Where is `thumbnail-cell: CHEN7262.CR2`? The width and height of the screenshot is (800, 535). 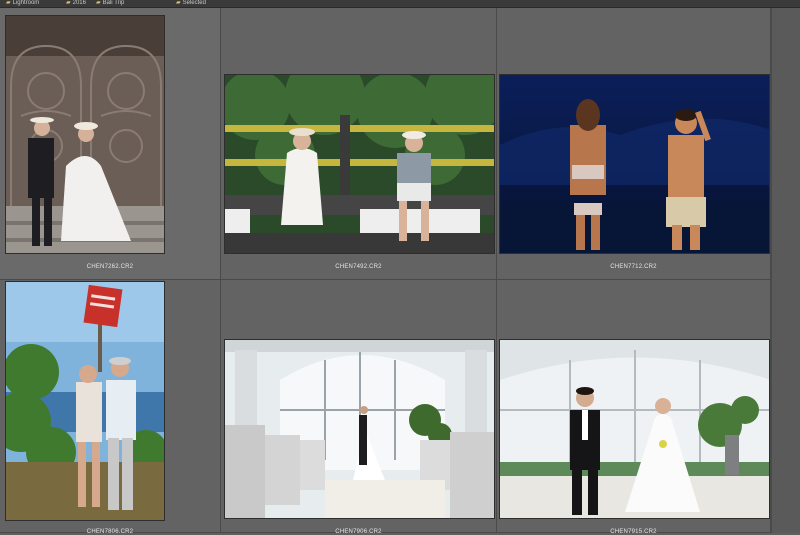
thumbnail-cell: CHEN7262.CR2 is located at coordinates (110, 144).